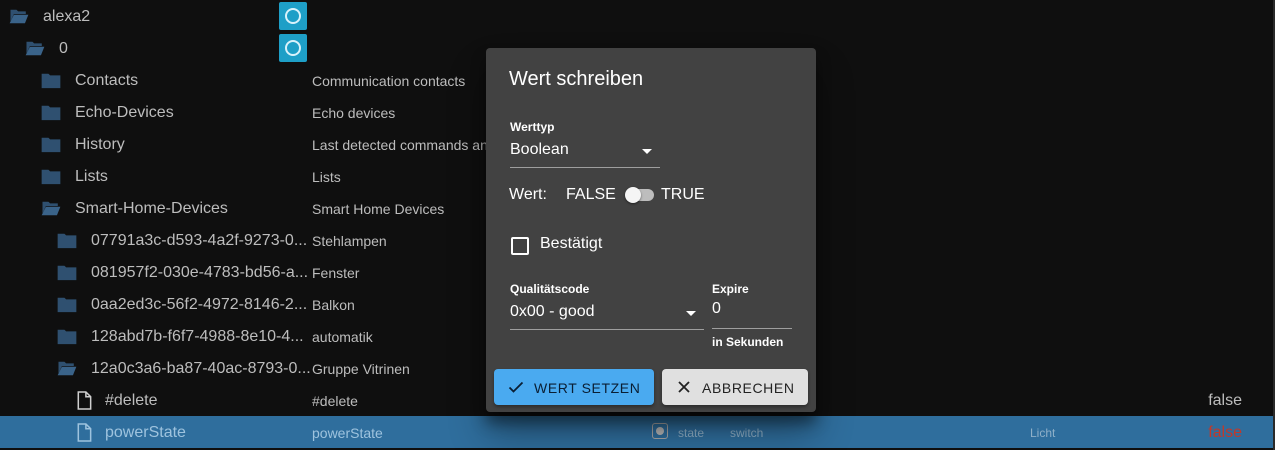 The width and height of the screenshot is (1275, 450). Describe the element at coordinates (684, 387) in the screenshot. I see `close-icon` at that location.